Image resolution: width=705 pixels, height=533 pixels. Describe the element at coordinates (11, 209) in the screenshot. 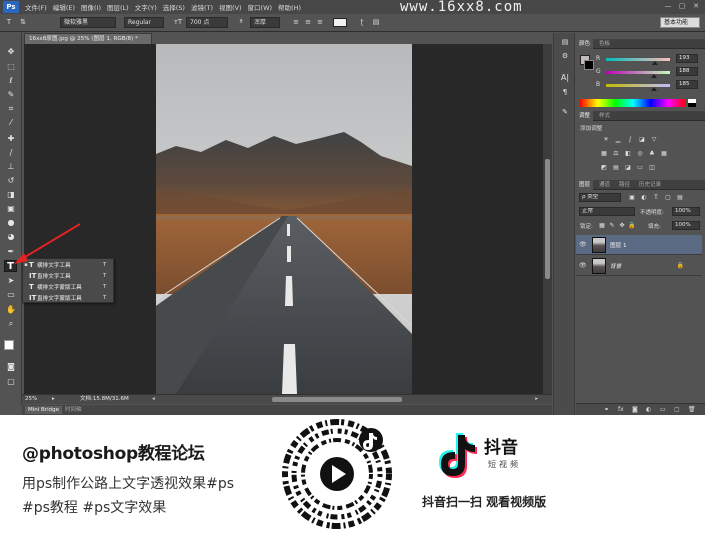

I see `gradient-icon: ▣` at that location.